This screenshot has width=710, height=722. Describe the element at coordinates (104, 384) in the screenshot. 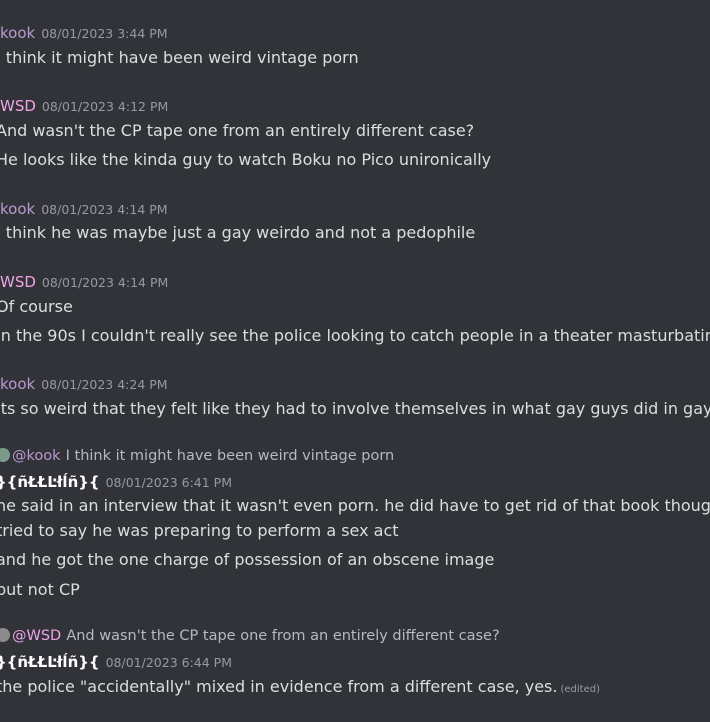

I see `timestamp: 08/01/2023 4:24 PM` at that location.